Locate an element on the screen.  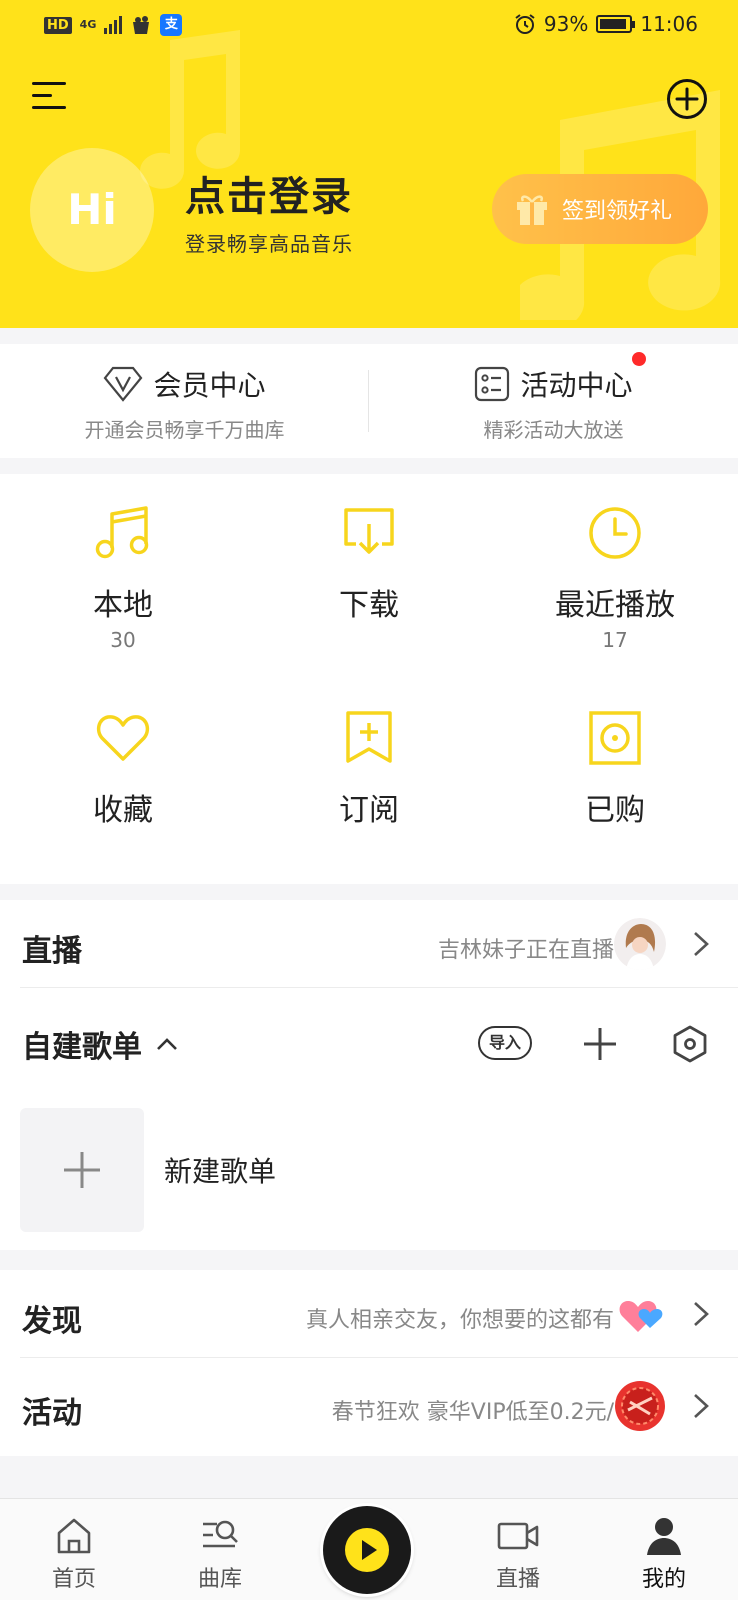
grid-item-favorites: 收藏 is located at coordinates (123, 779).